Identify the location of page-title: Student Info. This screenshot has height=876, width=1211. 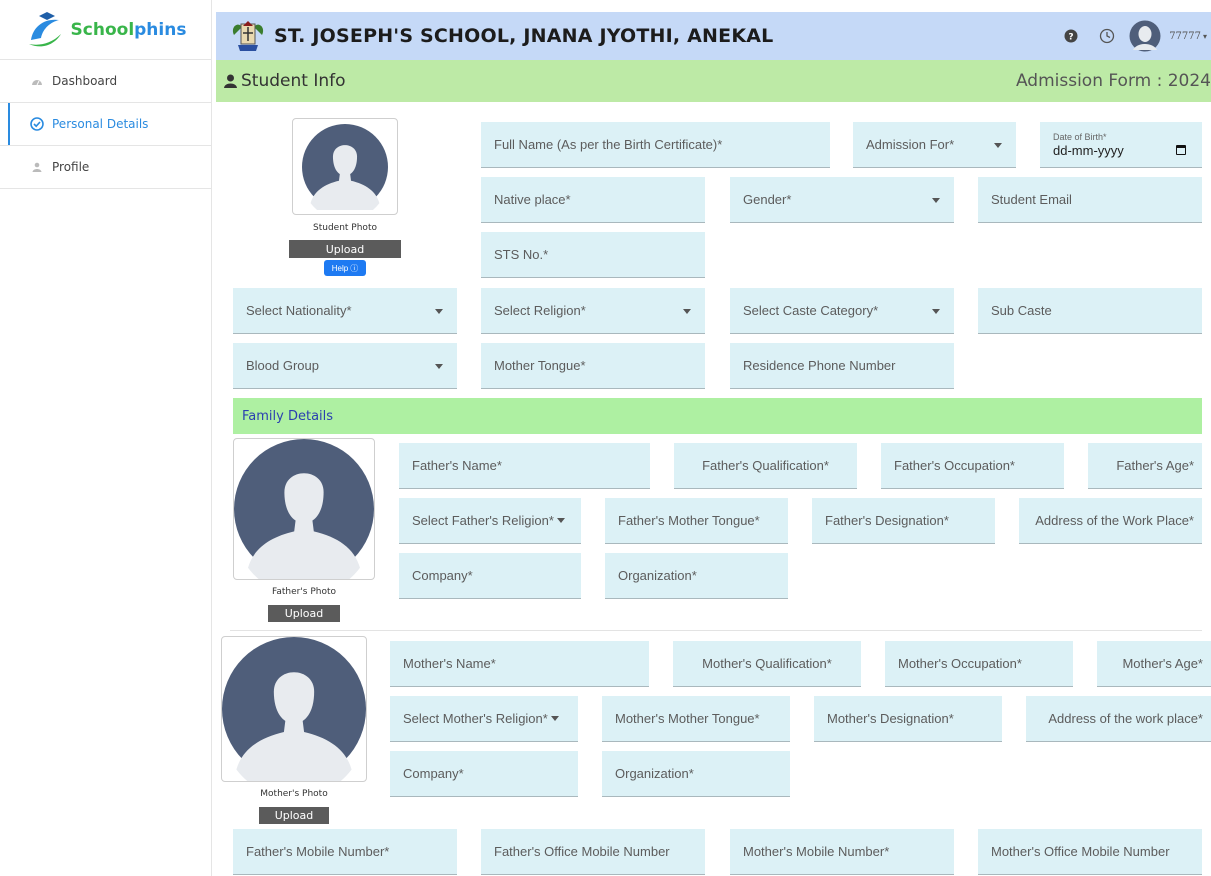
(285, 81).